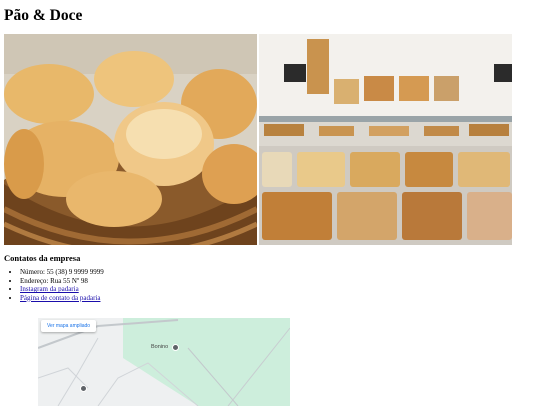 This screenshot has width=540, height=406. Describe the element at coordinates (164, 362) in the screenshot. I see `embedded-map: Ver mapa ampliado Bonino` at that location.